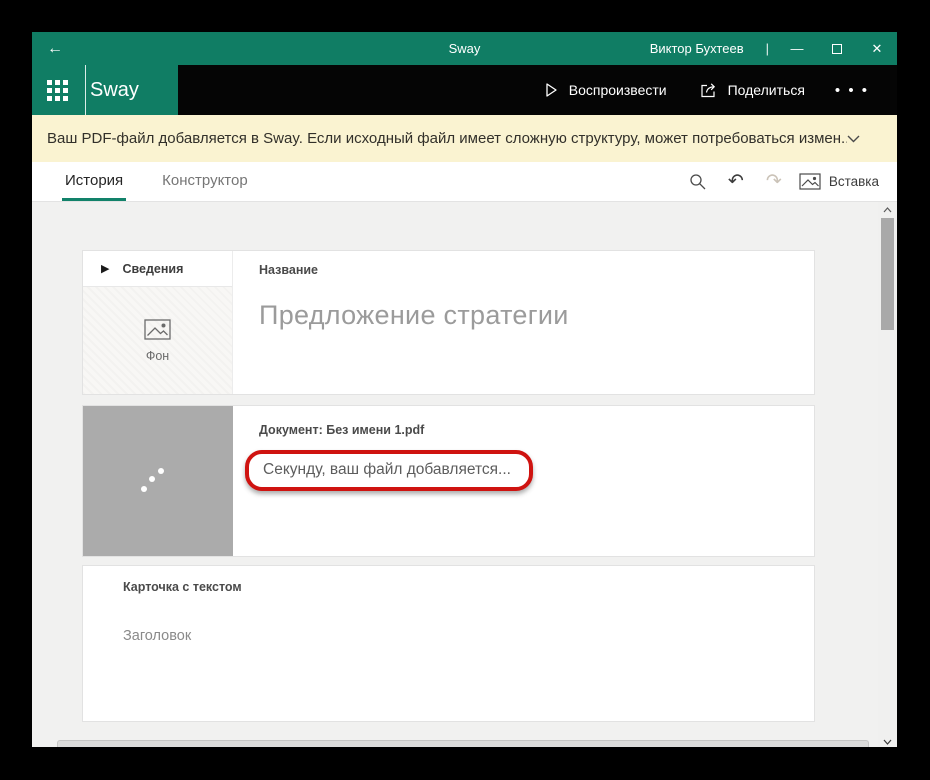 Image resolution: width=930 pixels, height=780 pixels. Describe the element at coordinates (105, 269) in the screenshot. I see `details-arrow-icon: ▶` at that location.